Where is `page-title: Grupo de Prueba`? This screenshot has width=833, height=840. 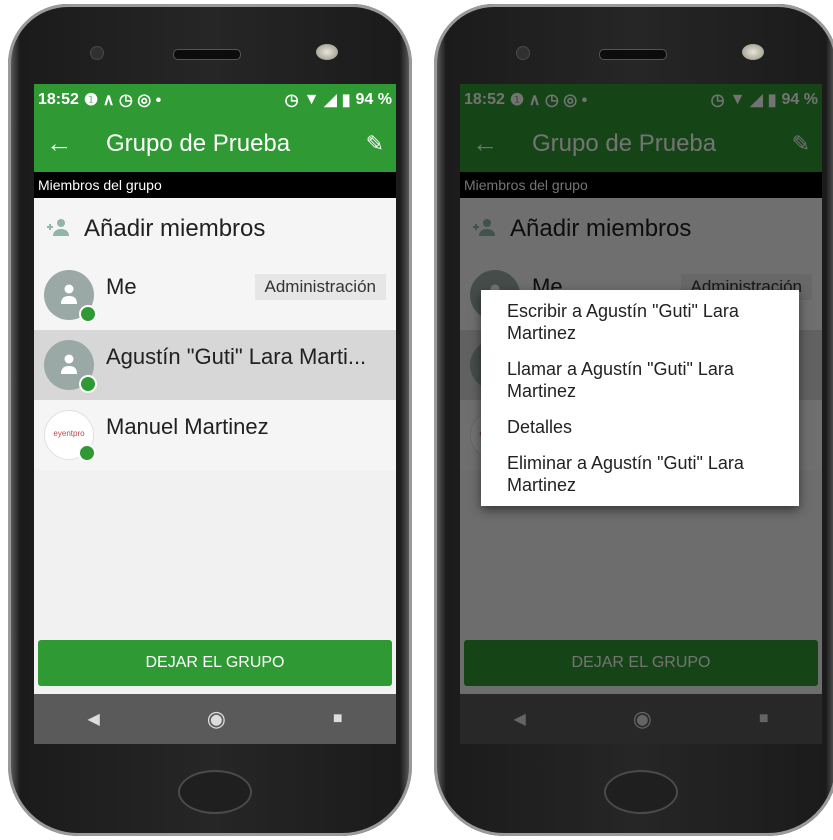 page-title: Grupo de Prueba is located at coordinates (198, 143).